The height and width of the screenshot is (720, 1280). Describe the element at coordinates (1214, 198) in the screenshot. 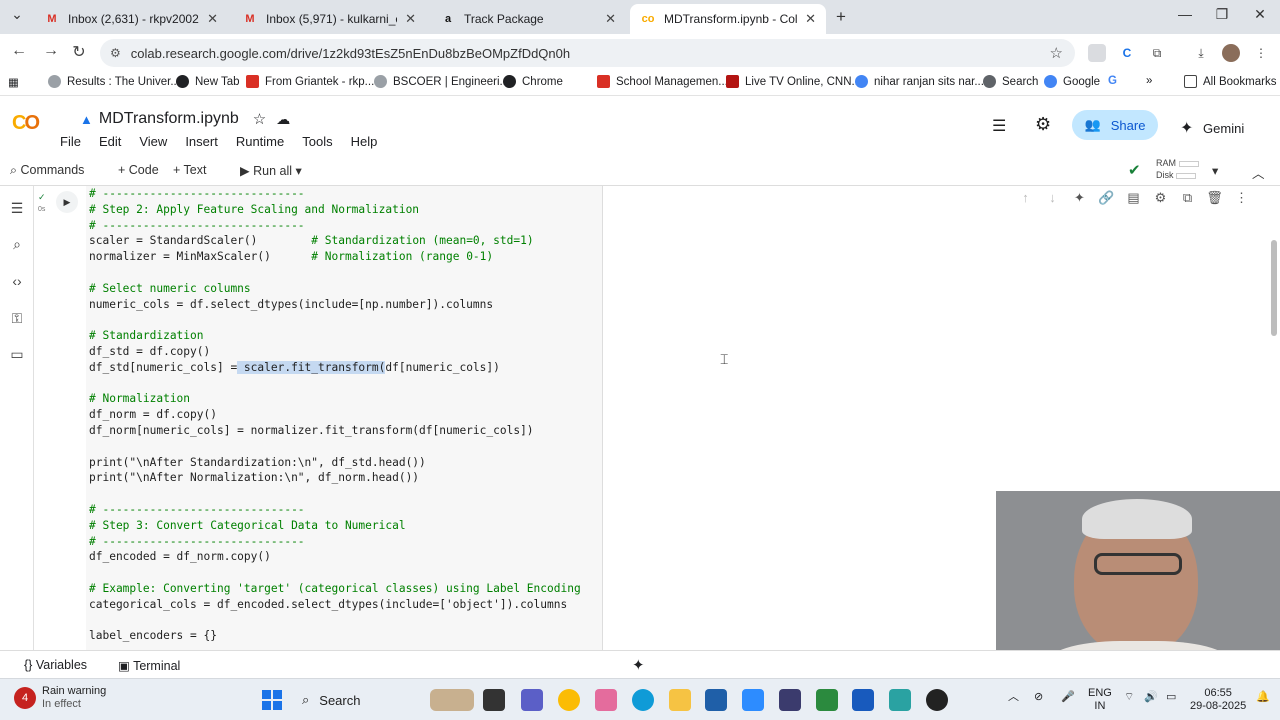

I see `delete-icon: 🗑` at that location.